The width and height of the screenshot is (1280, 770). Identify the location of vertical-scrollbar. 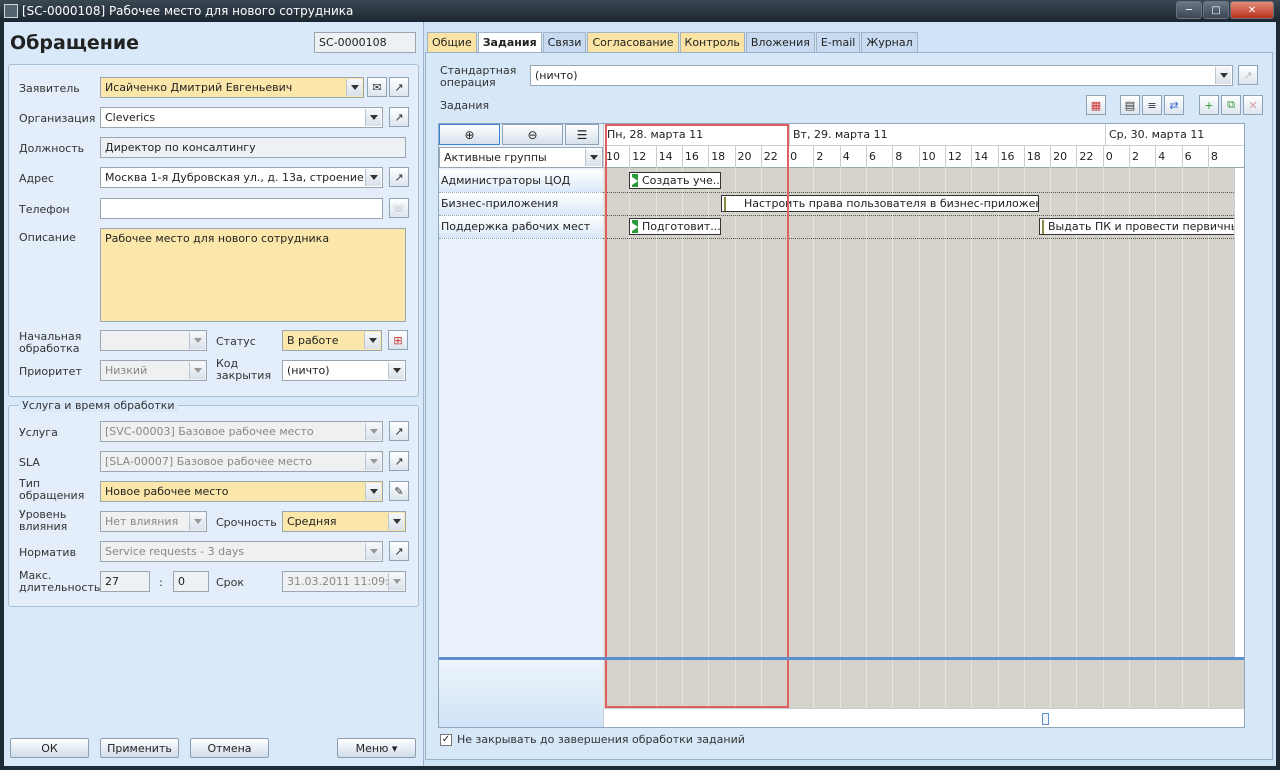
(1239, 413).